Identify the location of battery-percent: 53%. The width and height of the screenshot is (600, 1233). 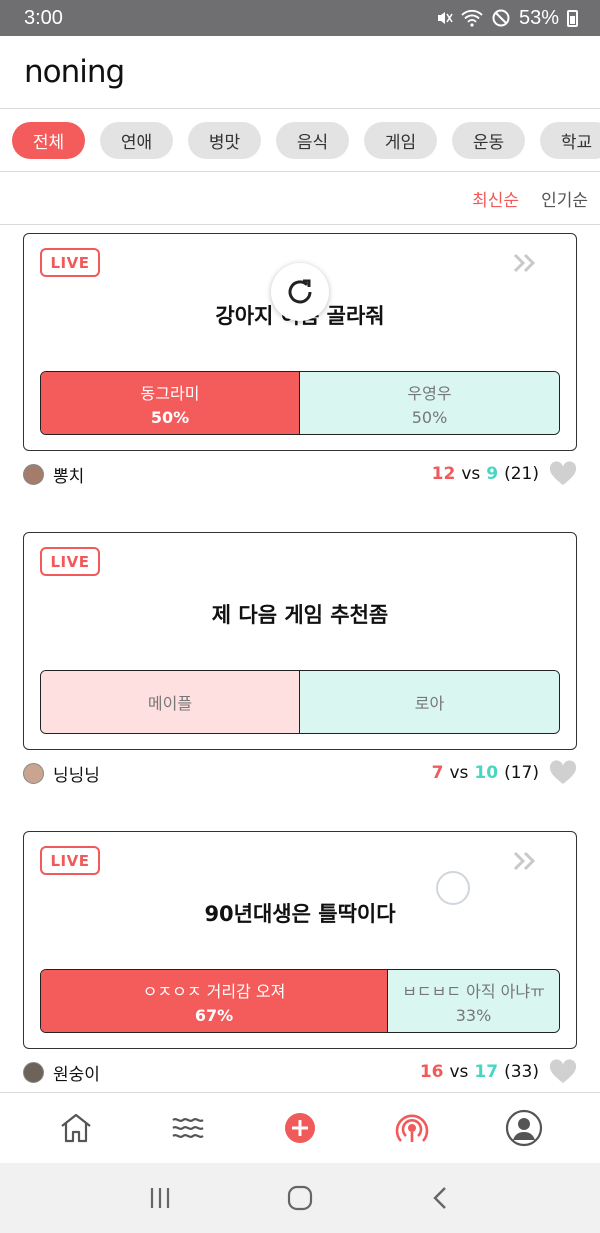
(538, 17).